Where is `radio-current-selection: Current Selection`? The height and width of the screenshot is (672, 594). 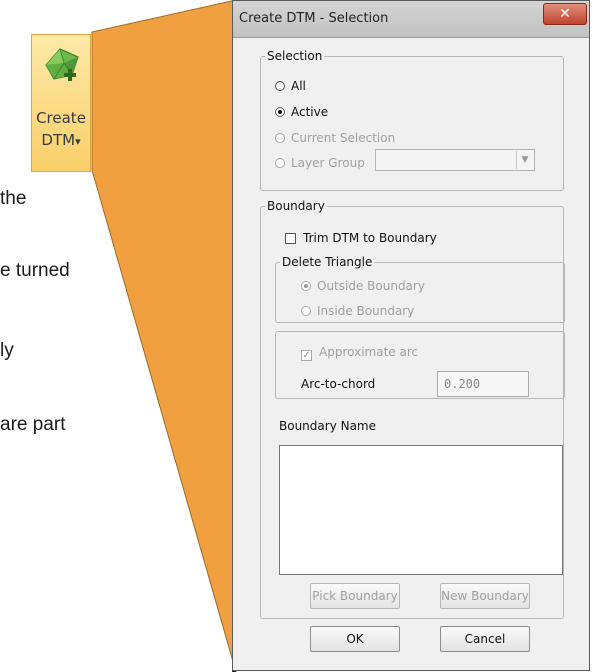 radio-current-selection: Current Selection is located at coordinates (335, 138).